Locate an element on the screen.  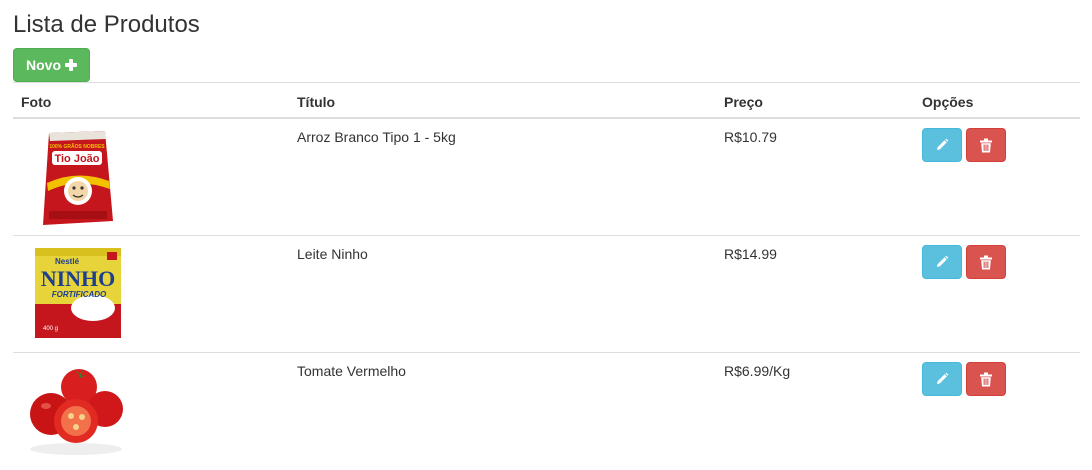
product-title: Arroz Branco Tipo 1 - 5kg is located at coordinates (376, 137).